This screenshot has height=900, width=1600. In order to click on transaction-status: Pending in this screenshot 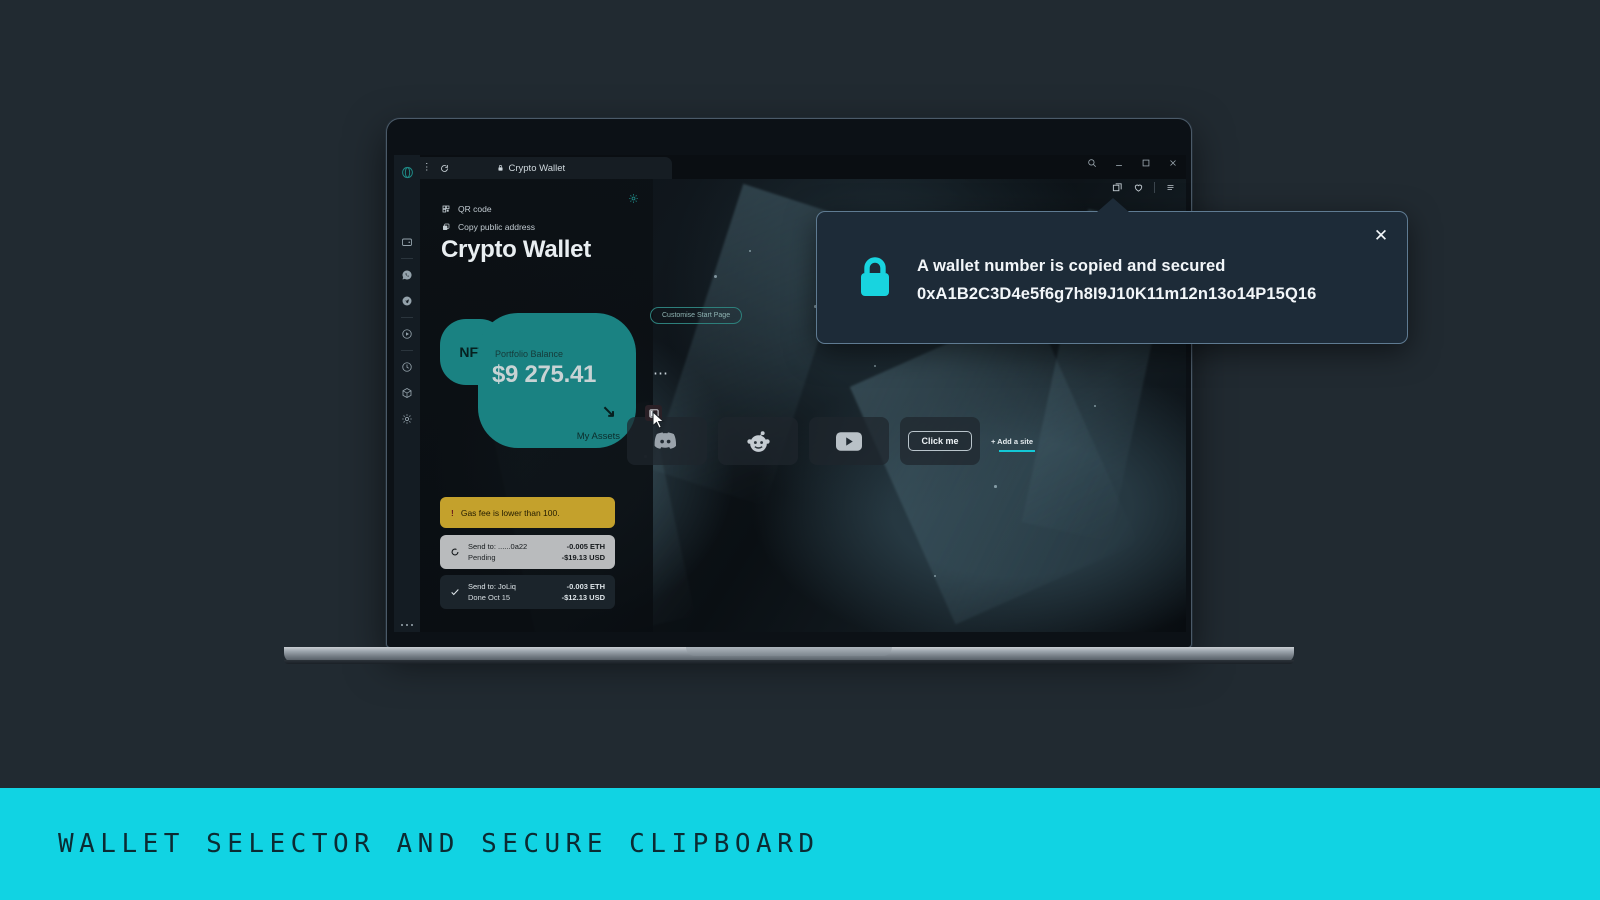, I will do `click(482, 557)`.